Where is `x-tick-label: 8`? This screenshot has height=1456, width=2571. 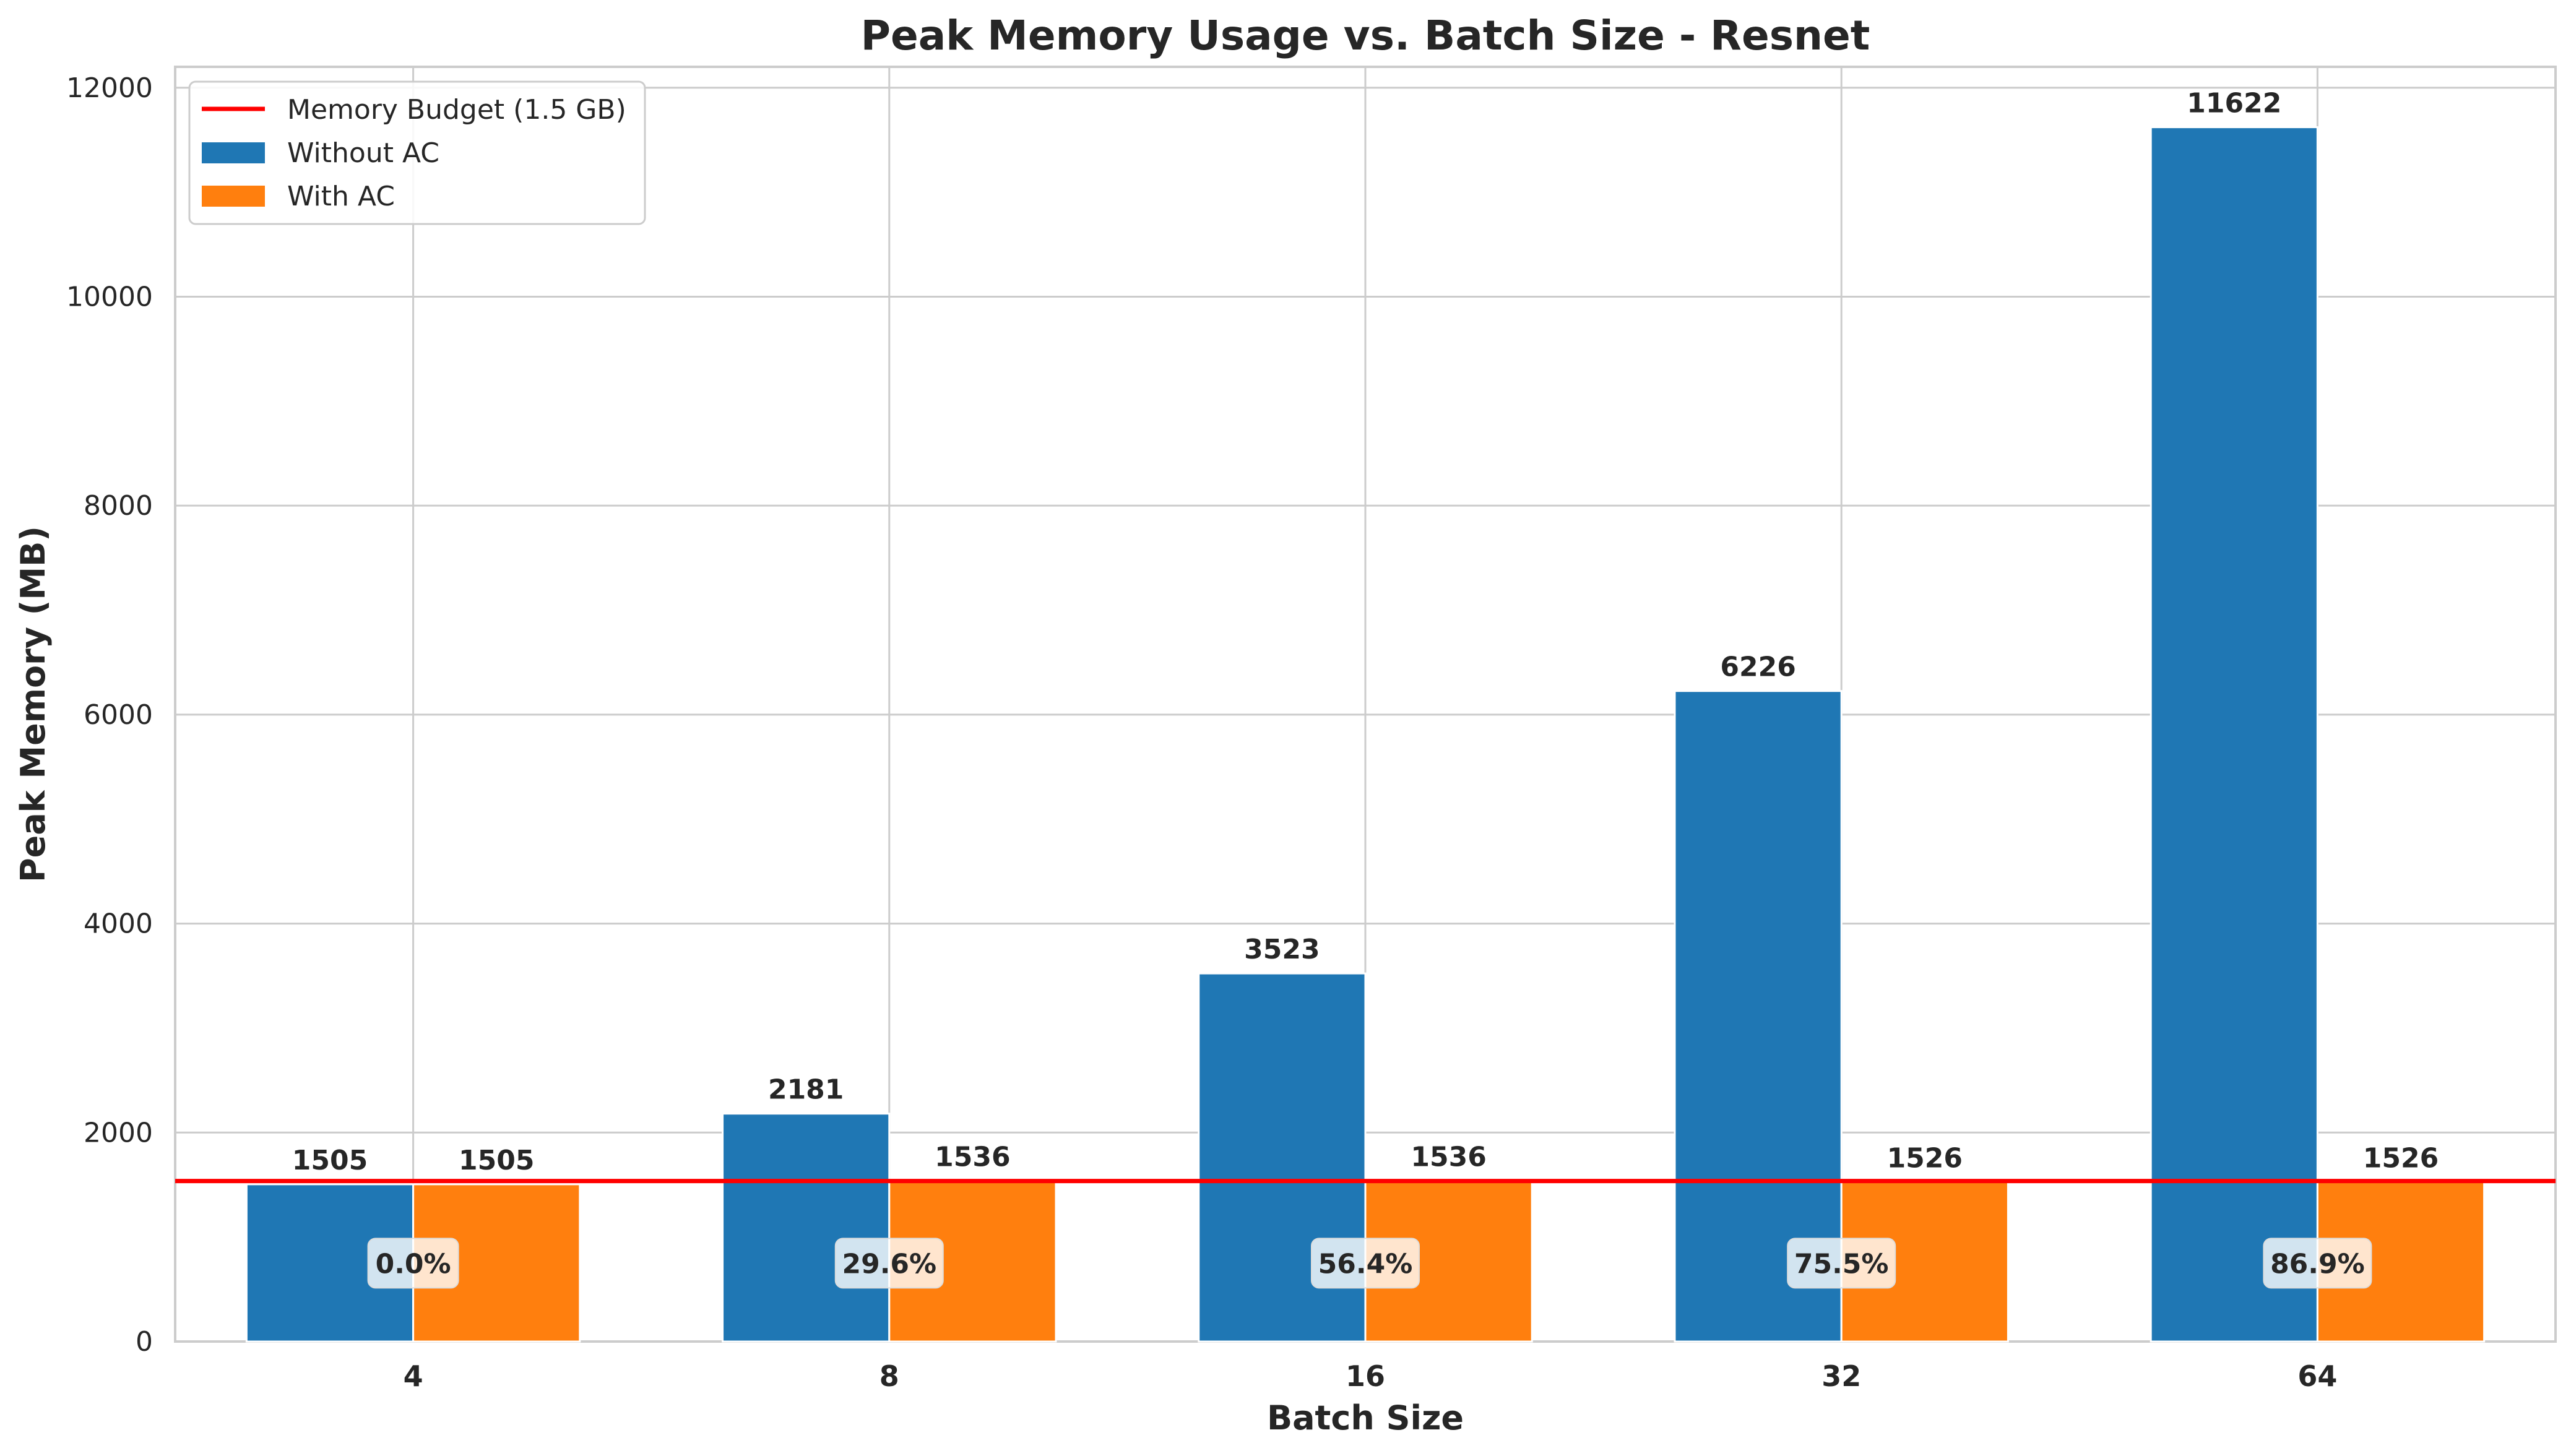
x-tick-label: 8 is located at coordinates (889, 1376).